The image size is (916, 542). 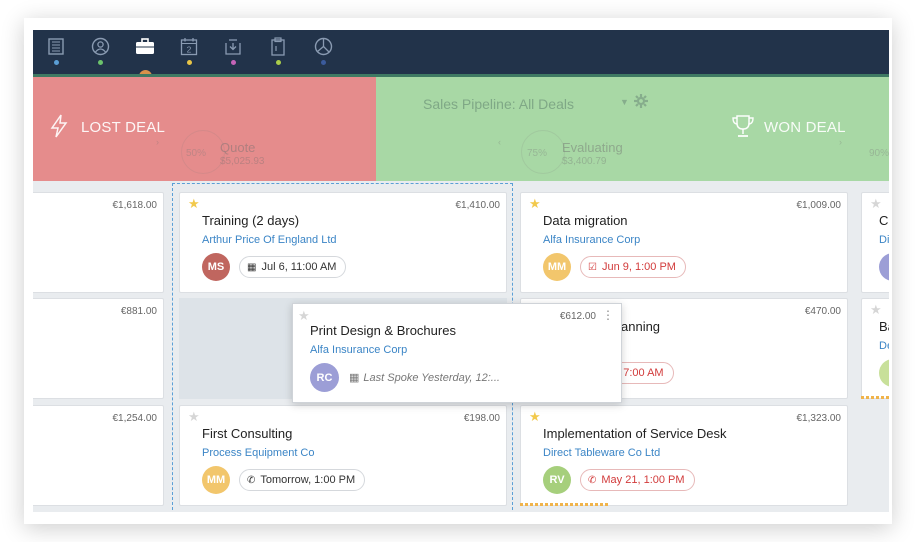 What do you see at coordinates (592, 267) in the screenshot?
I see `task-checkbox-icon: ☑` at bounding box center [592, 267].